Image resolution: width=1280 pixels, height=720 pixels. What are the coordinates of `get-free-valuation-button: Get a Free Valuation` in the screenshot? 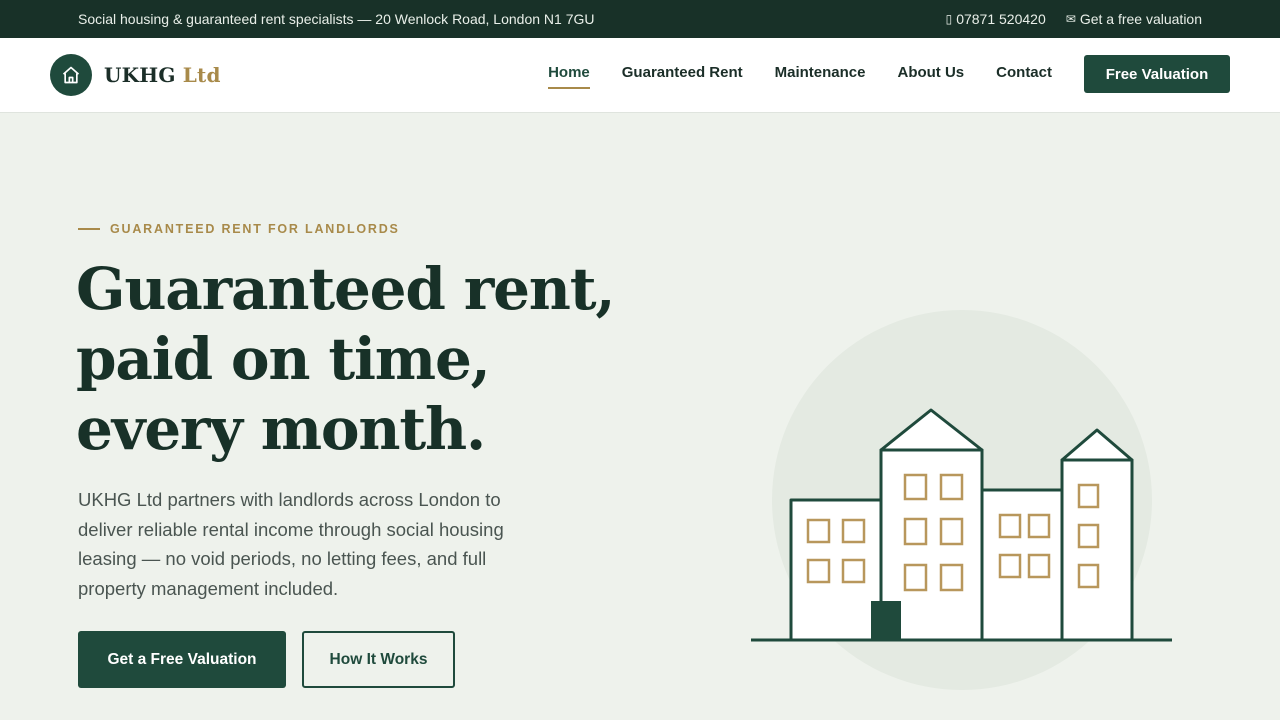 It's located at (182, 659).